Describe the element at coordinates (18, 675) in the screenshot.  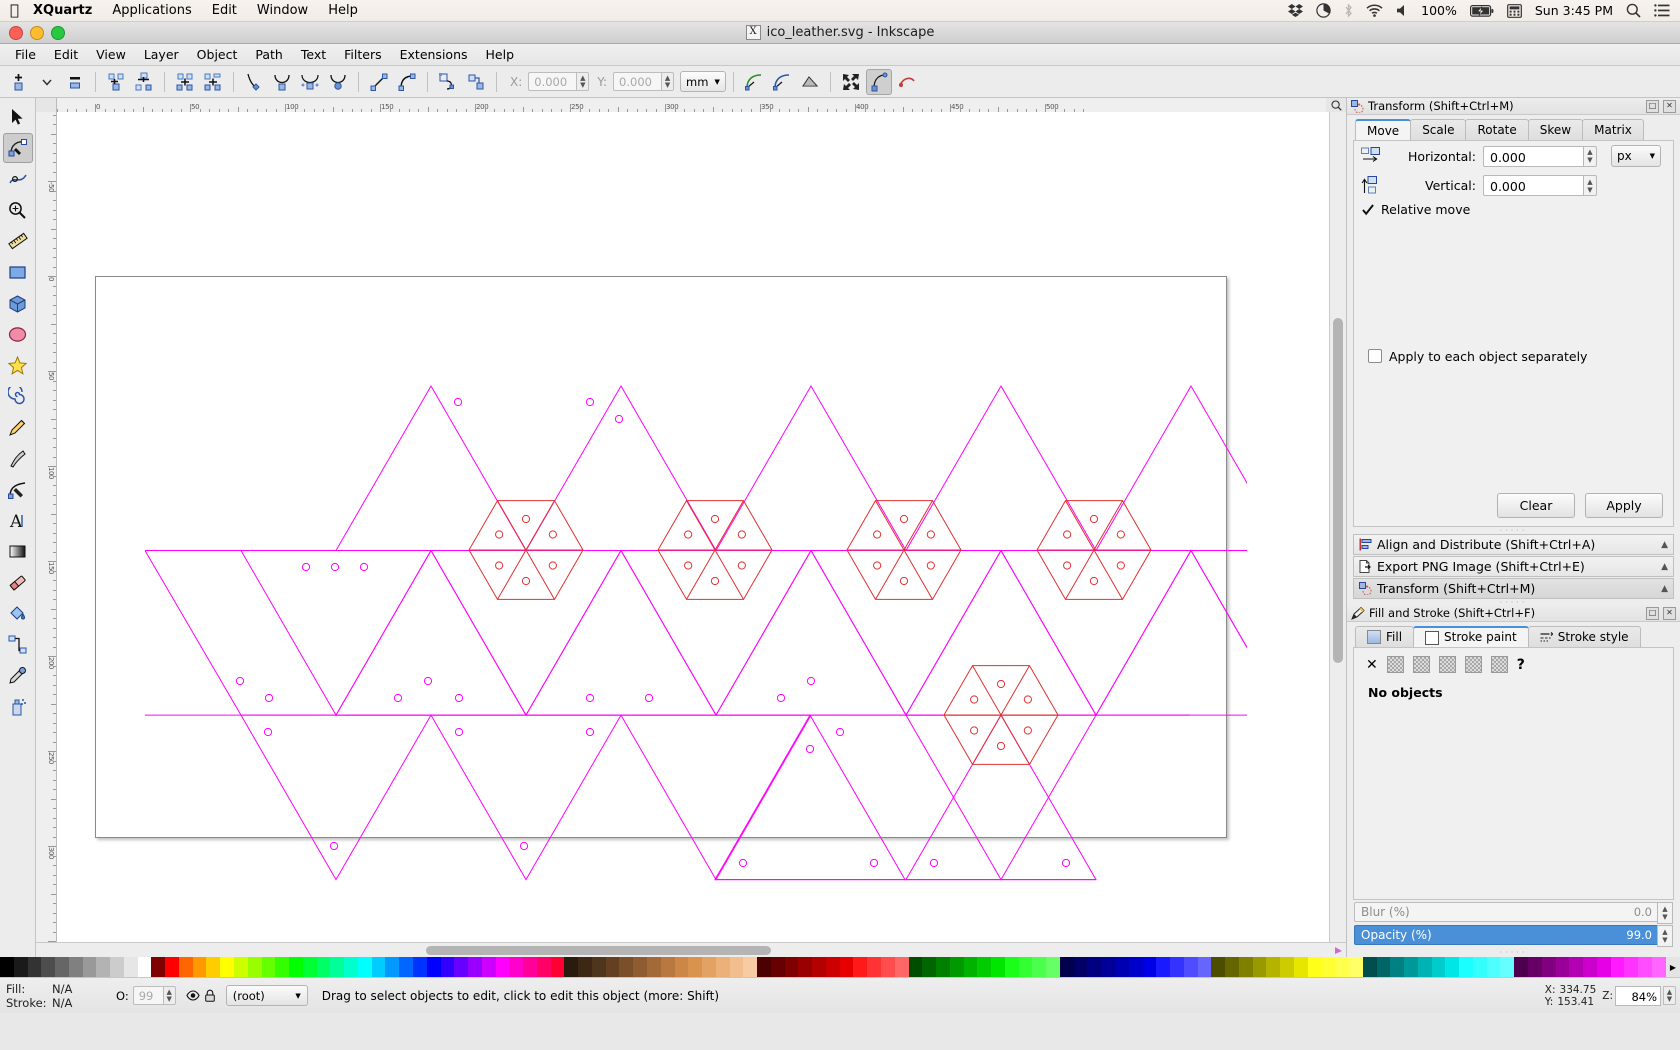
I see `dropper-tool` at that location.